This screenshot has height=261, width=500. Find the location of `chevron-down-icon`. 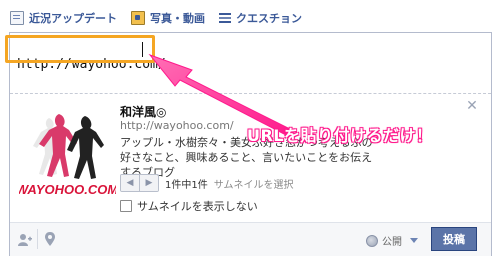

chevron-down-icon is located at coordinates (414, 240).